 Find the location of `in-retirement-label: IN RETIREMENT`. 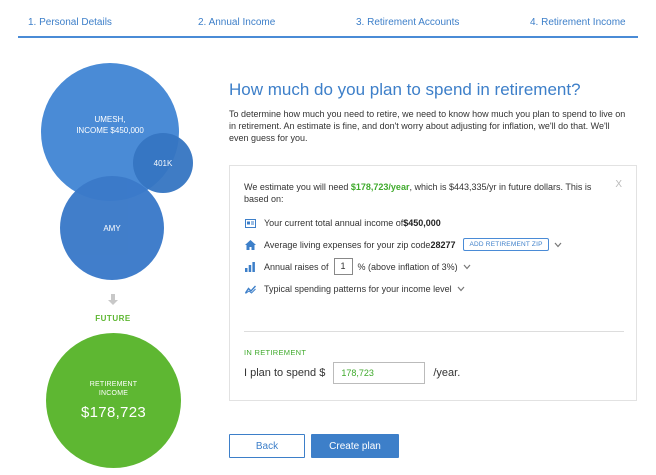

in-retirement-label: IN RETIREMENT is located at coordinates (275, 352).